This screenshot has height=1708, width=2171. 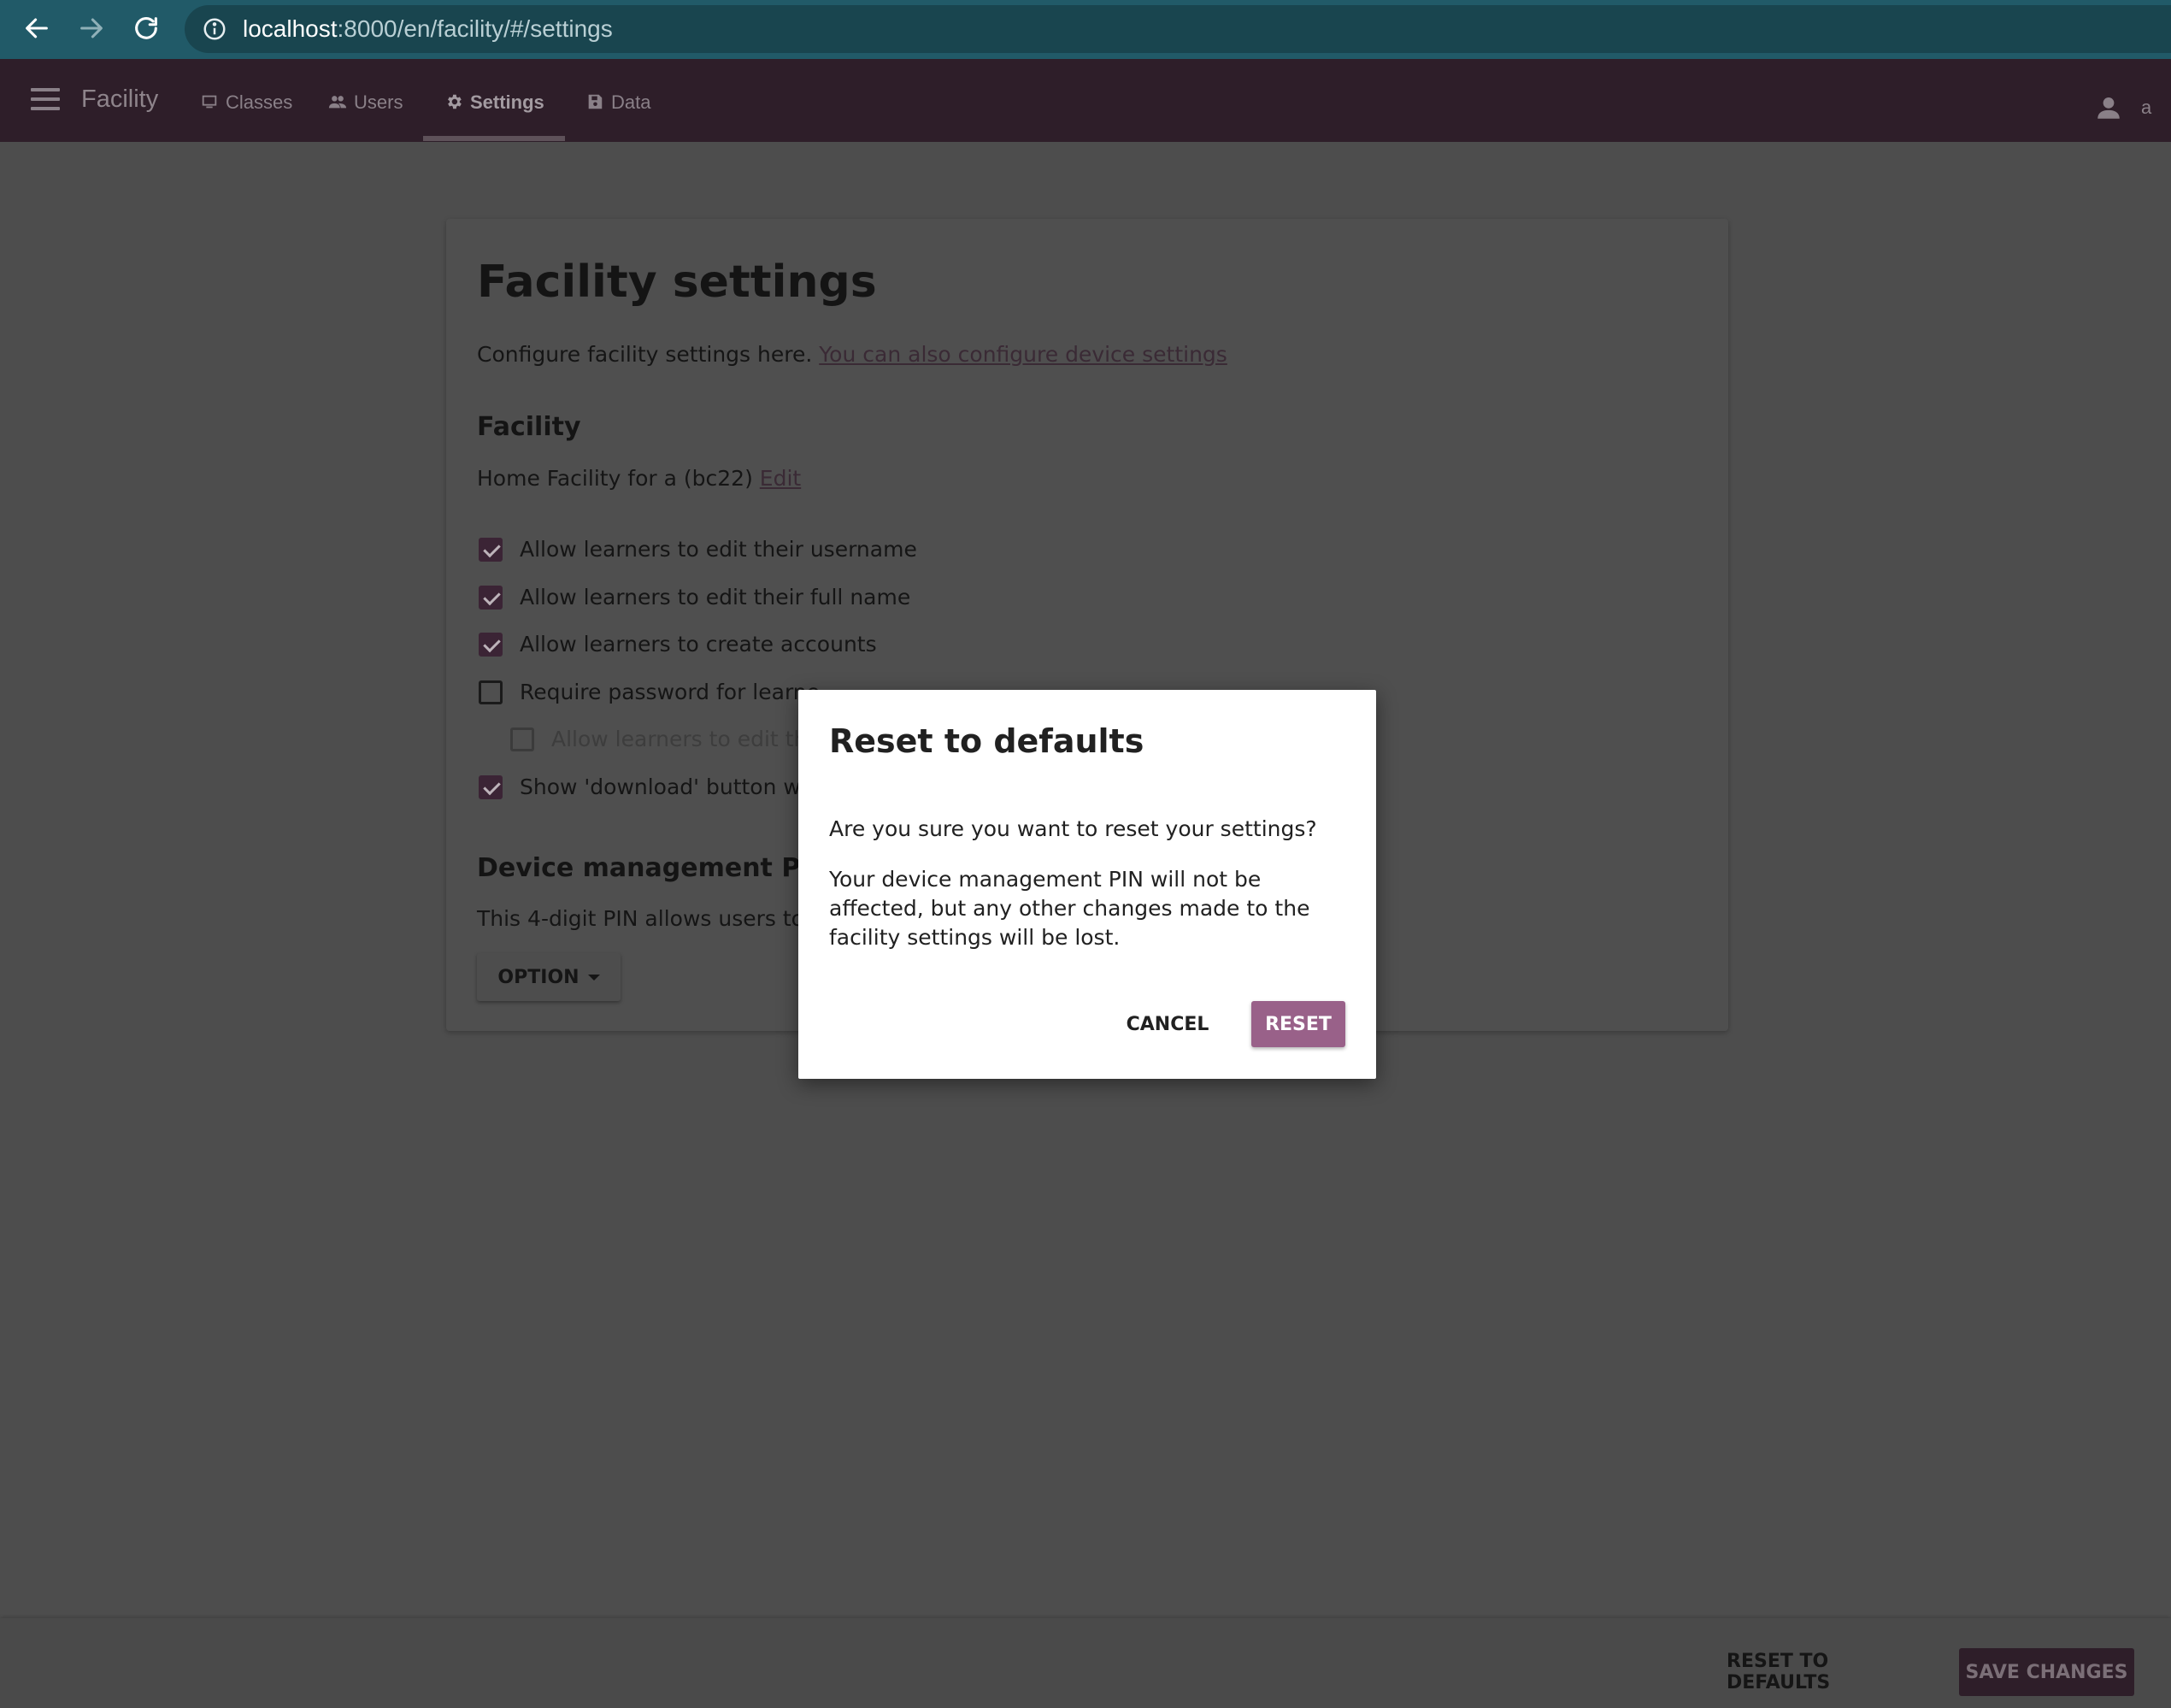 I want to click on checkbox-label: Allow learners to edit their full name, so click(x=715, y=597).